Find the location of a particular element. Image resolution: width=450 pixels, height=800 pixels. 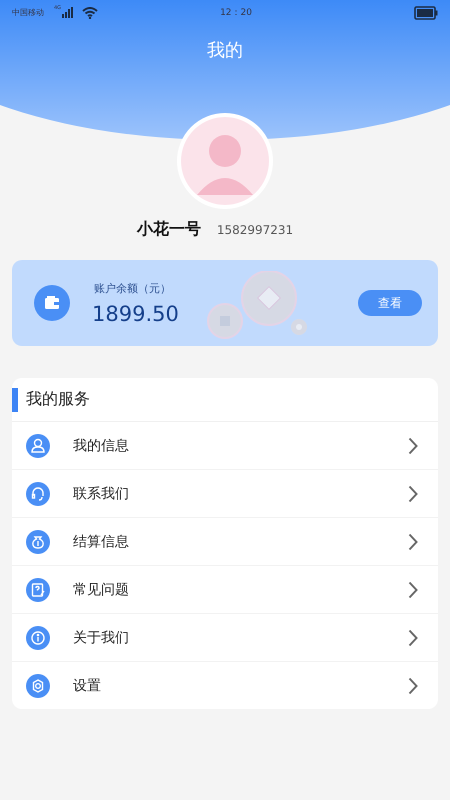

balance-label: 账户余额（元） is located at coordinates (133, 288).